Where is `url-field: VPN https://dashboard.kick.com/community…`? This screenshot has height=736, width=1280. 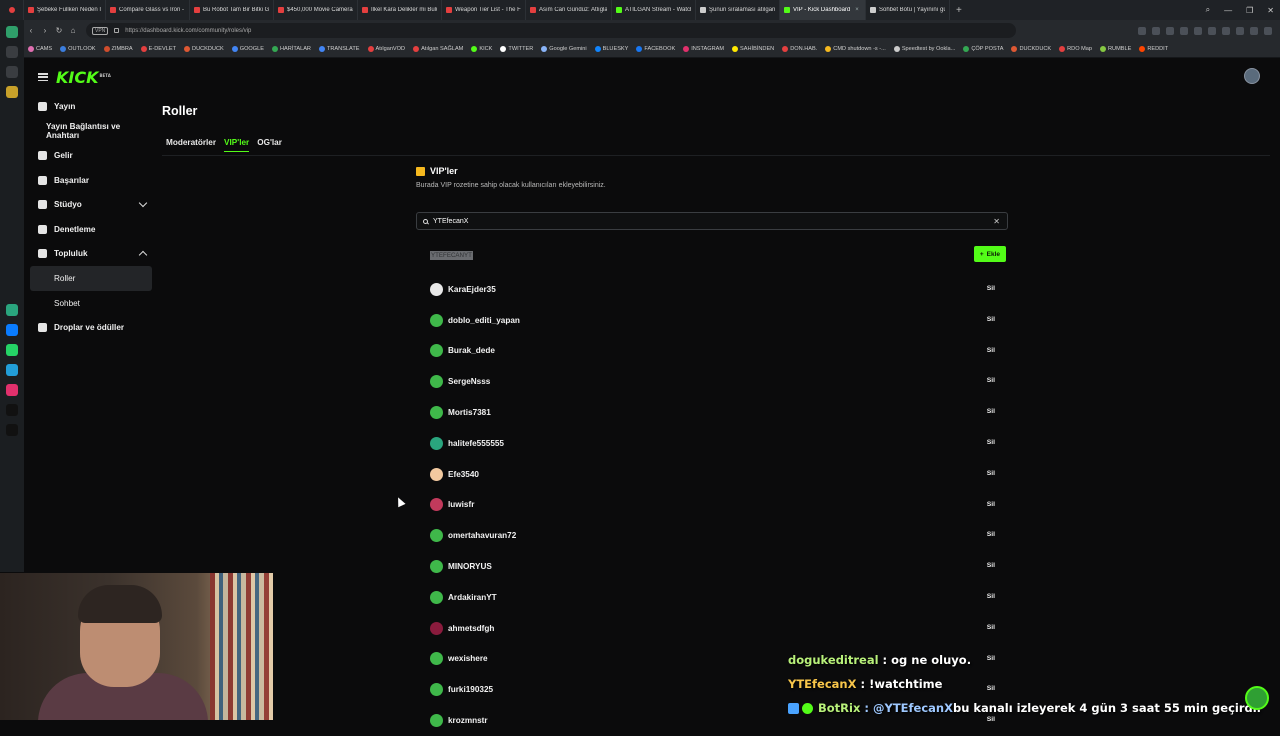 url-field: VPN https://dashboard.kick.com/community… is located at coordinates (551, 30).